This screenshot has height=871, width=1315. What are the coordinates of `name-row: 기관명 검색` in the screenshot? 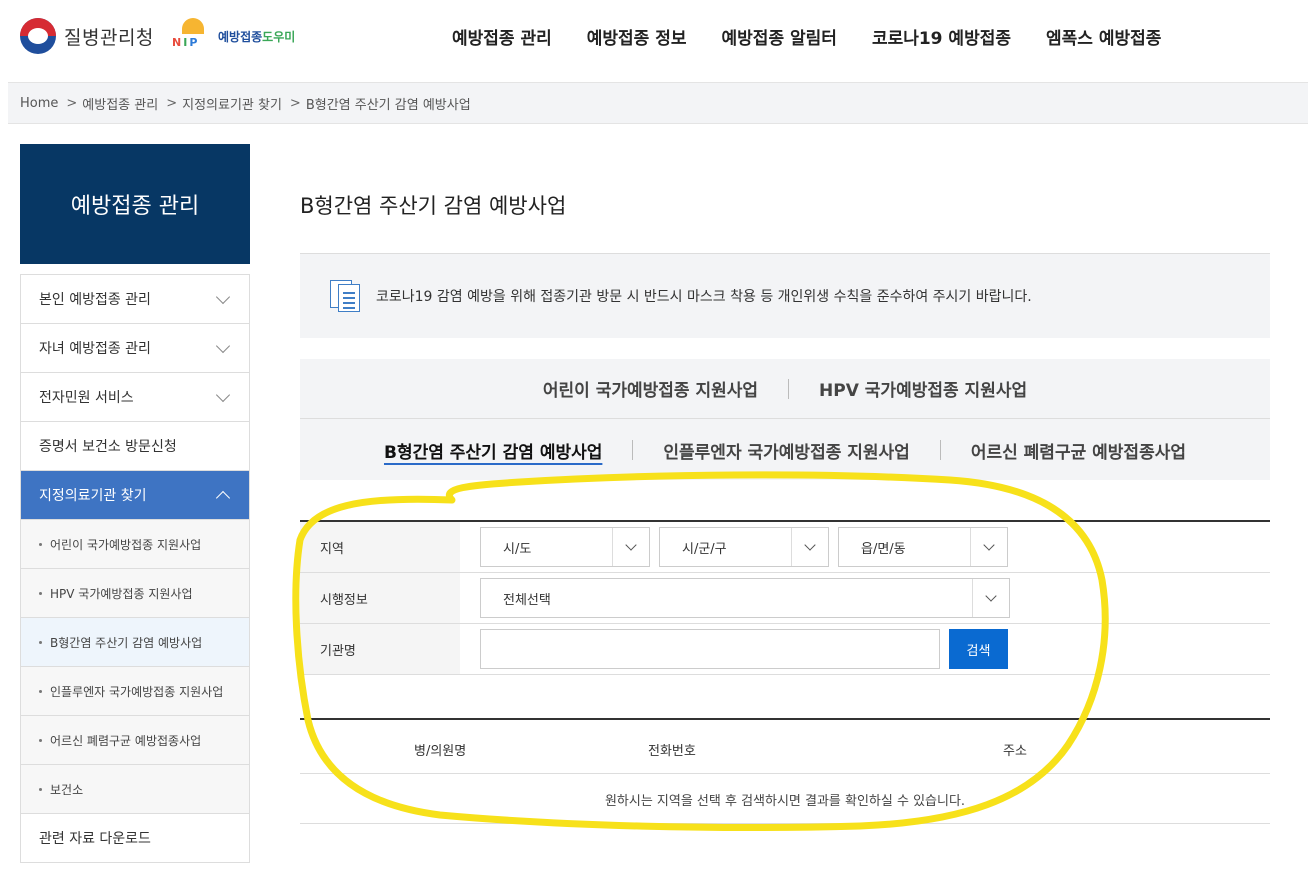 It's located at (785, 649).